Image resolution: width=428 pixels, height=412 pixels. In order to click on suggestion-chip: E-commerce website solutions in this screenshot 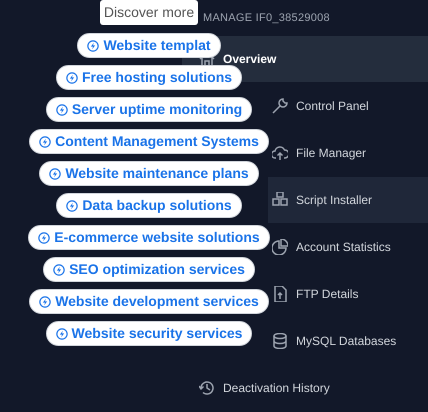, I will do `click(149, 237)`.